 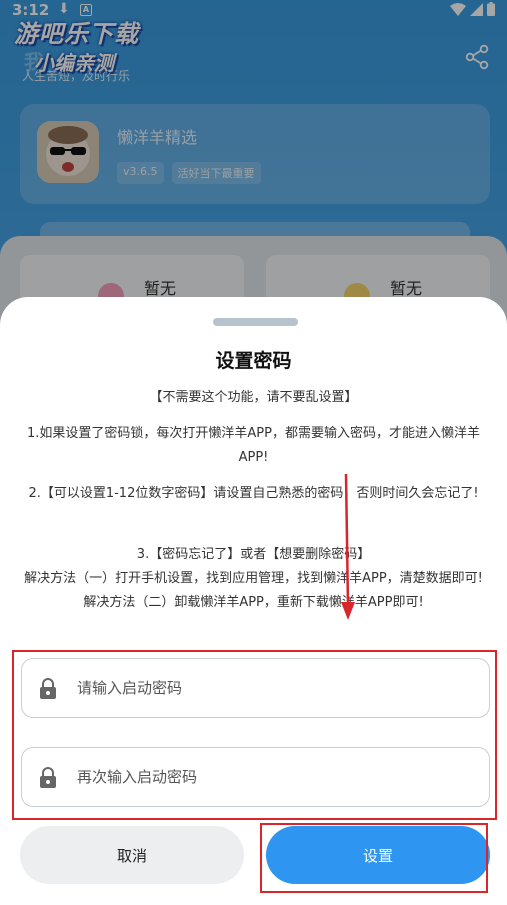 I want to click on password-field, so click(x=255, y=688).